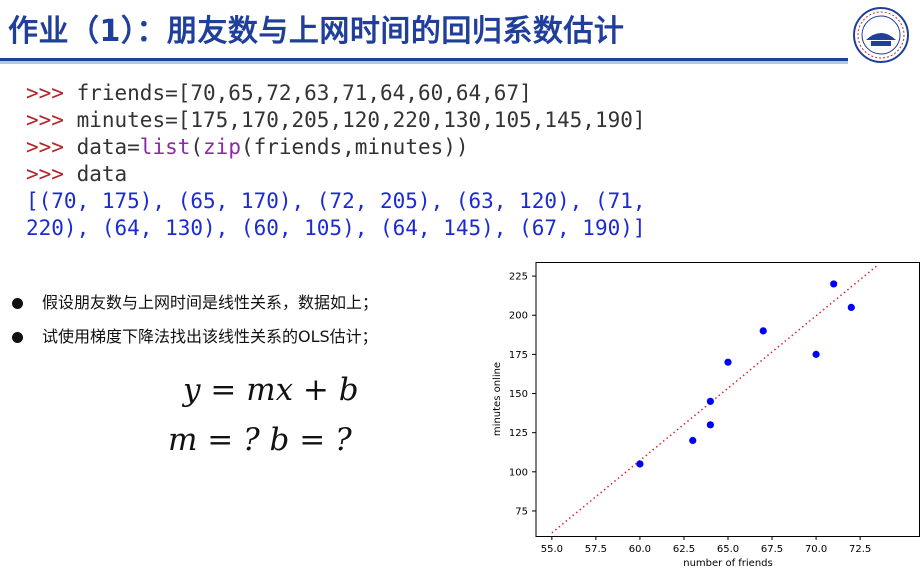  What do you see at coordinates (860, 549) in the screenshot?
I see `x-tick-label: 72.5` at bounding box center [860, 549].